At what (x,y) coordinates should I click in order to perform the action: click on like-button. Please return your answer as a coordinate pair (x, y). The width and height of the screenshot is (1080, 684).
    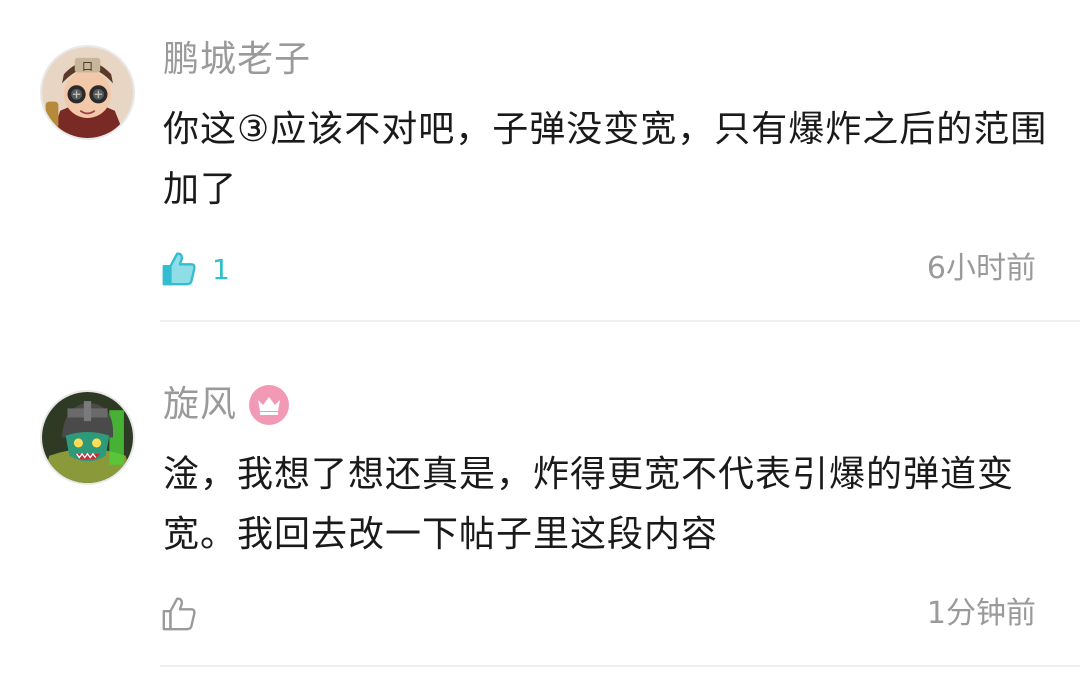
    Looking at the image, I should click on (186, 614).